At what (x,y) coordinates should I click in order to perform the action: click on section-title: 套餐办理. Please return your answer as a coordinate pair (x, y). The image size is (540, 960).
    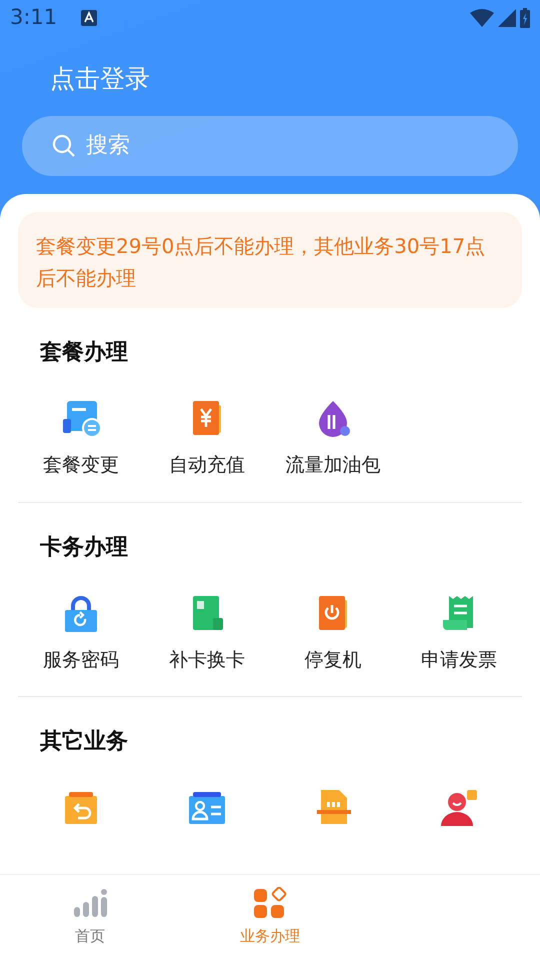
    Looking at the image, I should click on (84, 353).